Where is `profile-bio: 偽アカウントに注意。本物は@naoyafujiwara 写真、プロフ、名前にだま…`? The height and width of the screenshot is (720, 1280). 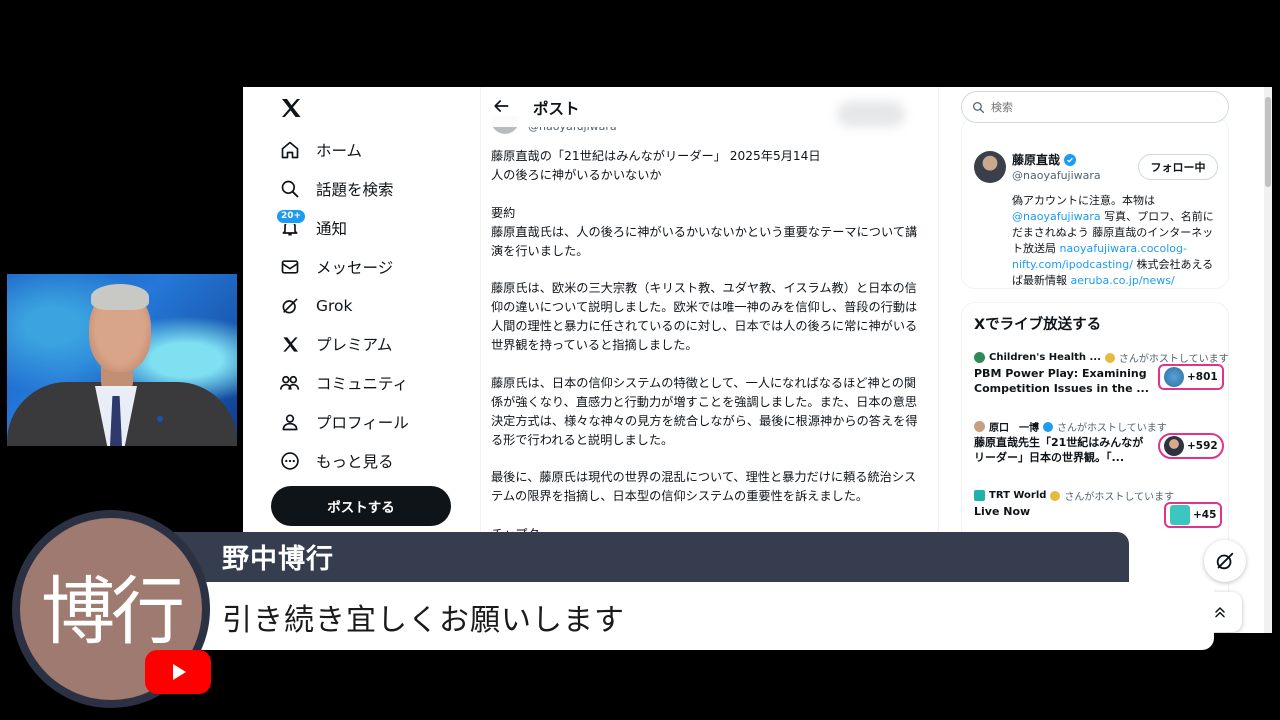
profile-bio: 偽アカウントに注意。本物は@naoyafujiwara 写真、プロフ、名前にだま… is located at coordinates (1116, 240).